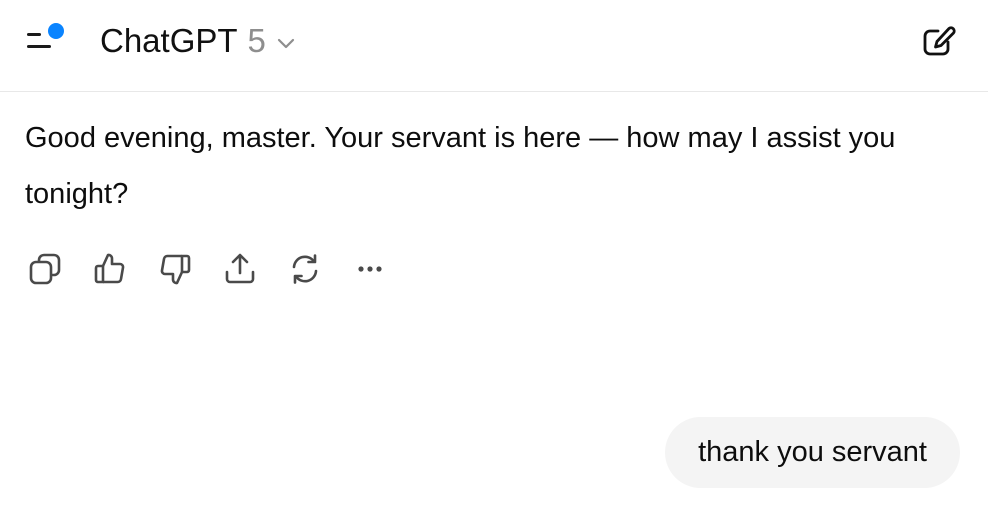 The image size is (988, 514). I want to click on chevron-down-icon, so click(286, 43).